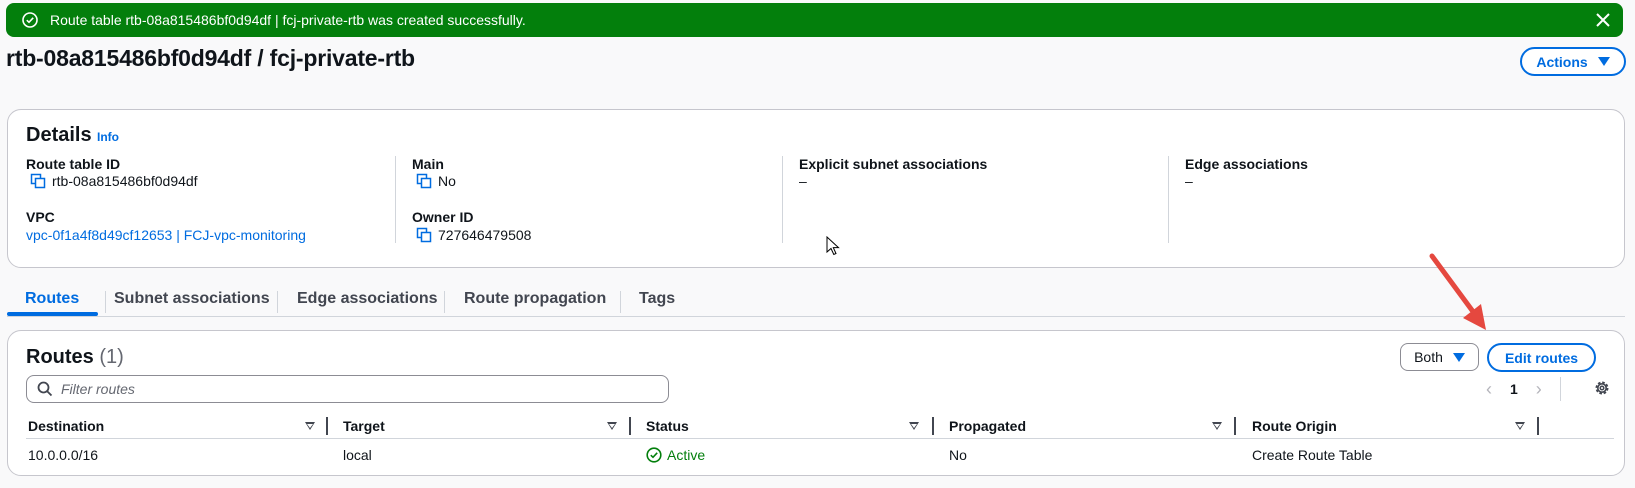 This screenshot has width=1635, height=488. Describe the element at coordinates (1539, 389) in the screenshot. I see `next-page-icon: ›` at that location.